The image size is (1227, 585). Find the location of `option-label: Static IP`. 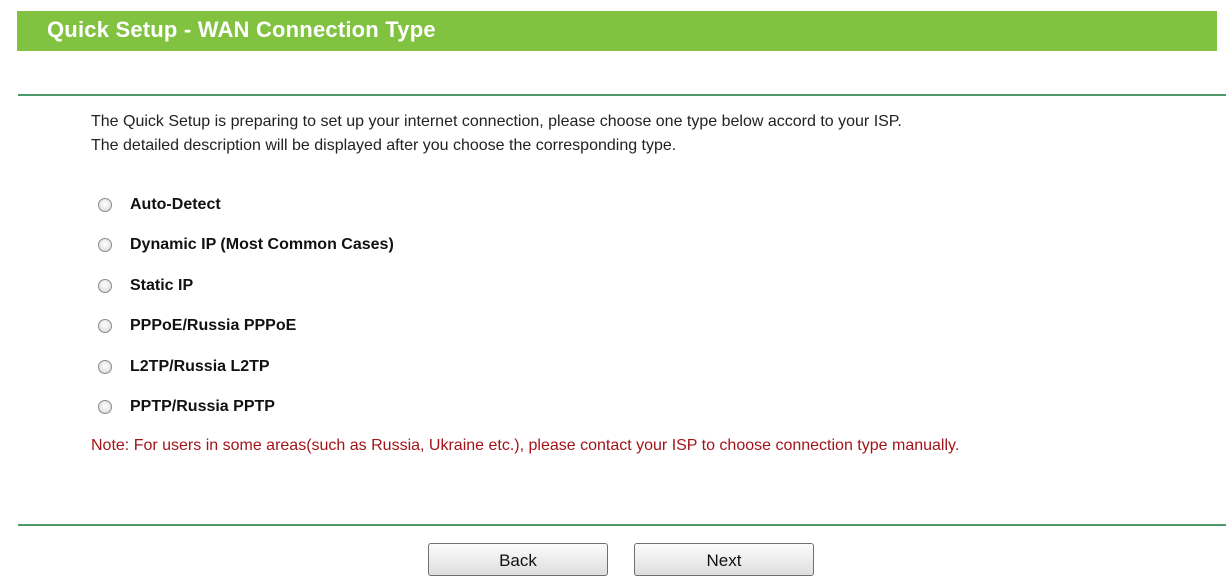

option-label: Static IP is located at coordinates (162, 285).